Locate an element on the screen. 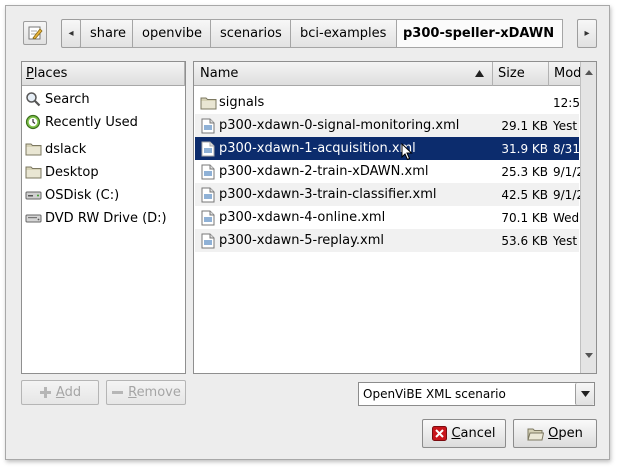 The image size is (617, 467). scroll-up-button is located at coordinates (589, 72).